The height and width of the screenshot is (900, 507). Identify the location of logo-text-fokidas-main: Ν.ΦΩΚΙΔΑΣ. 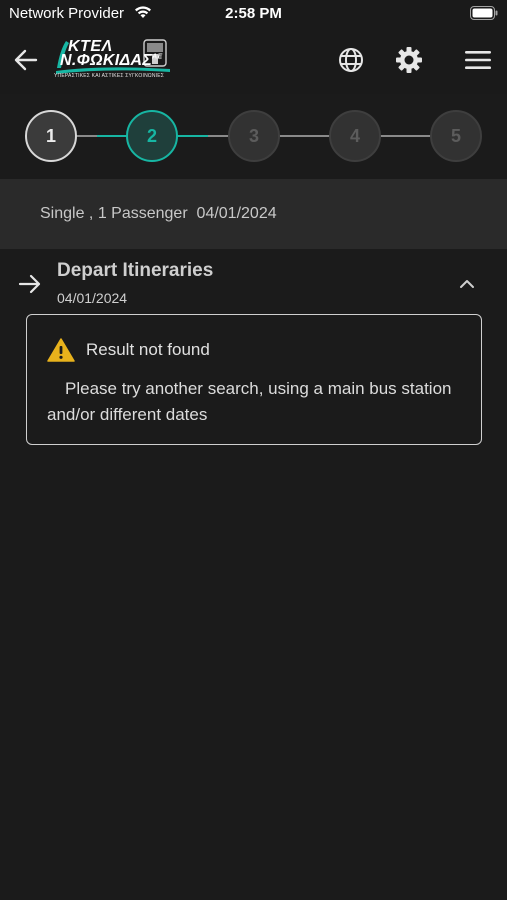
(106, 60).